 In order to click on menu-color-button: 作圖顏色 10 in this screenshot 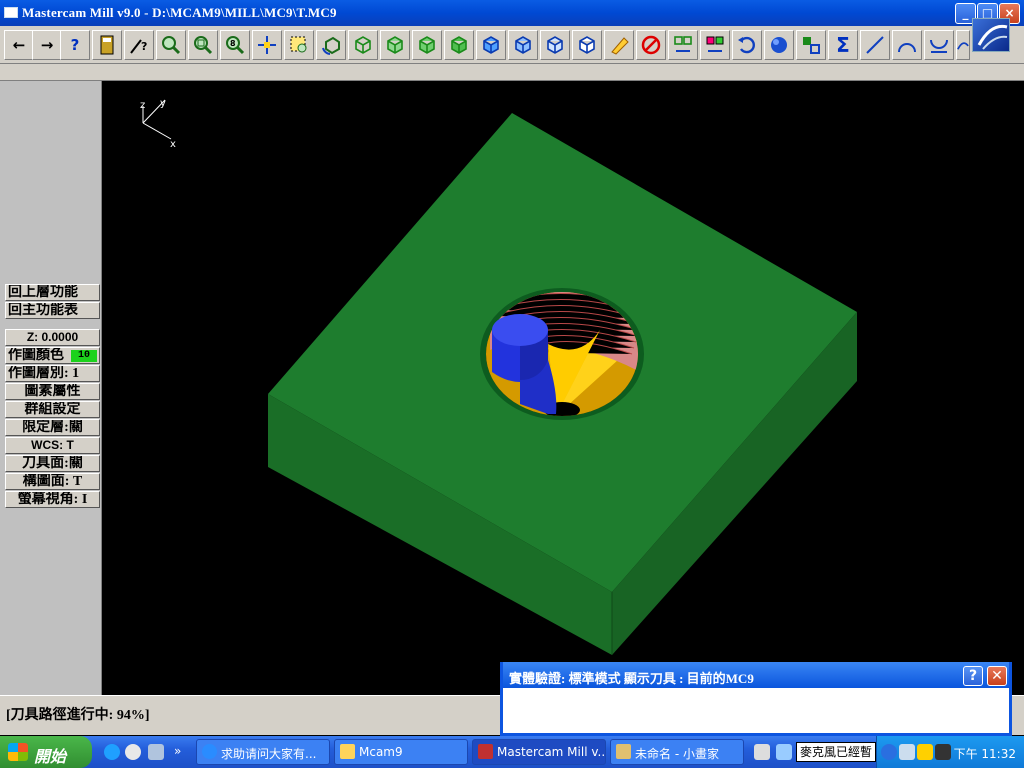, I will do `click(52, 355)`.